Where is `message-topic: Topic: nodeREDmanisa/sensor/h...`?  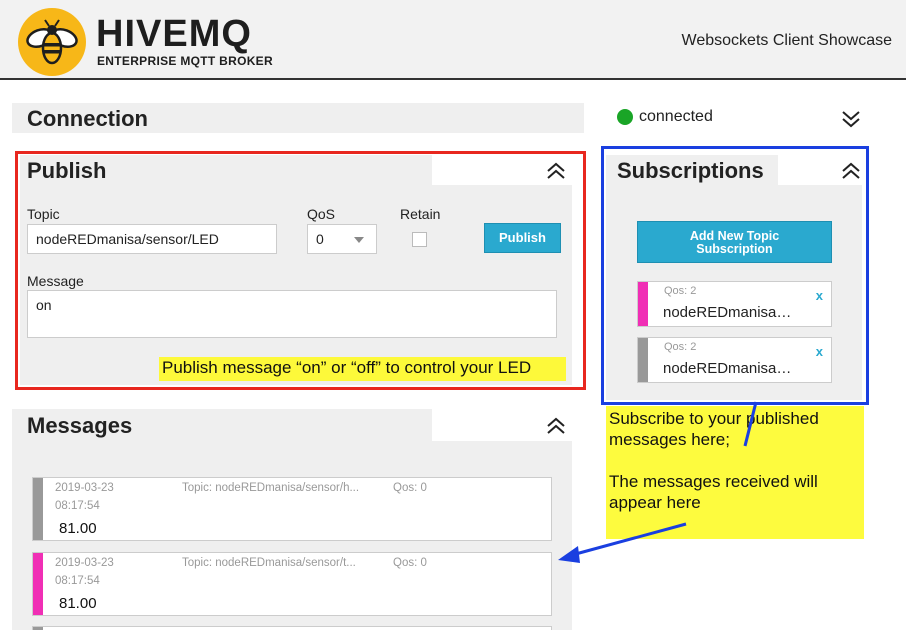
message-topic: Topic: nodeREDmanisa/sensor/h... is located at coordinates (271, 488).